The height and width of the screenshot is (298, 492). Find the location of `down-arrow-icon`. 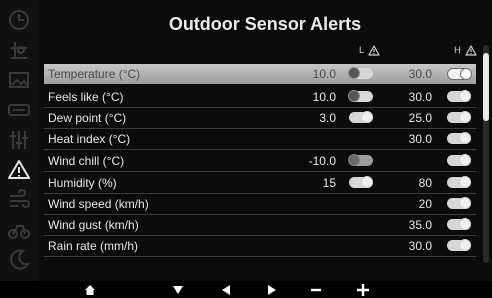

down-arrow-icon is located at coordinates (178, 289).